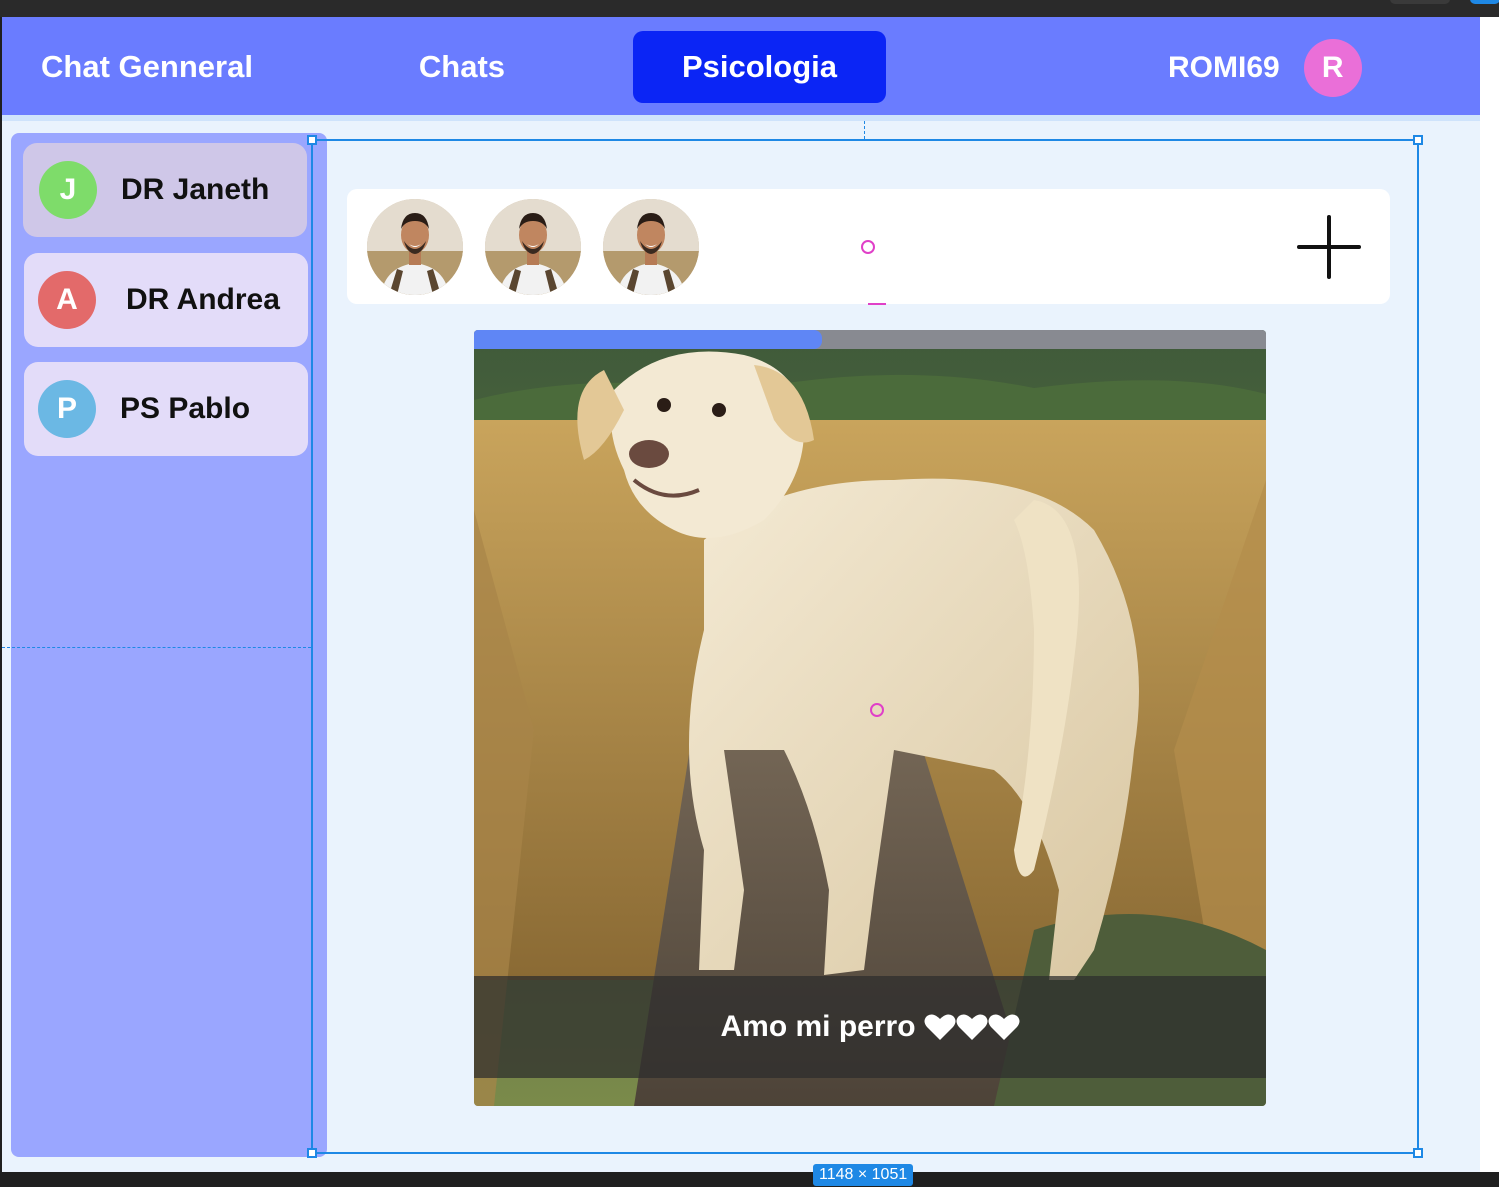 This screenshot has width=1499, height=1187. Describe the element at coordinates (749, 1179) in the screenshot. I see `canvas-bottom` at that location.